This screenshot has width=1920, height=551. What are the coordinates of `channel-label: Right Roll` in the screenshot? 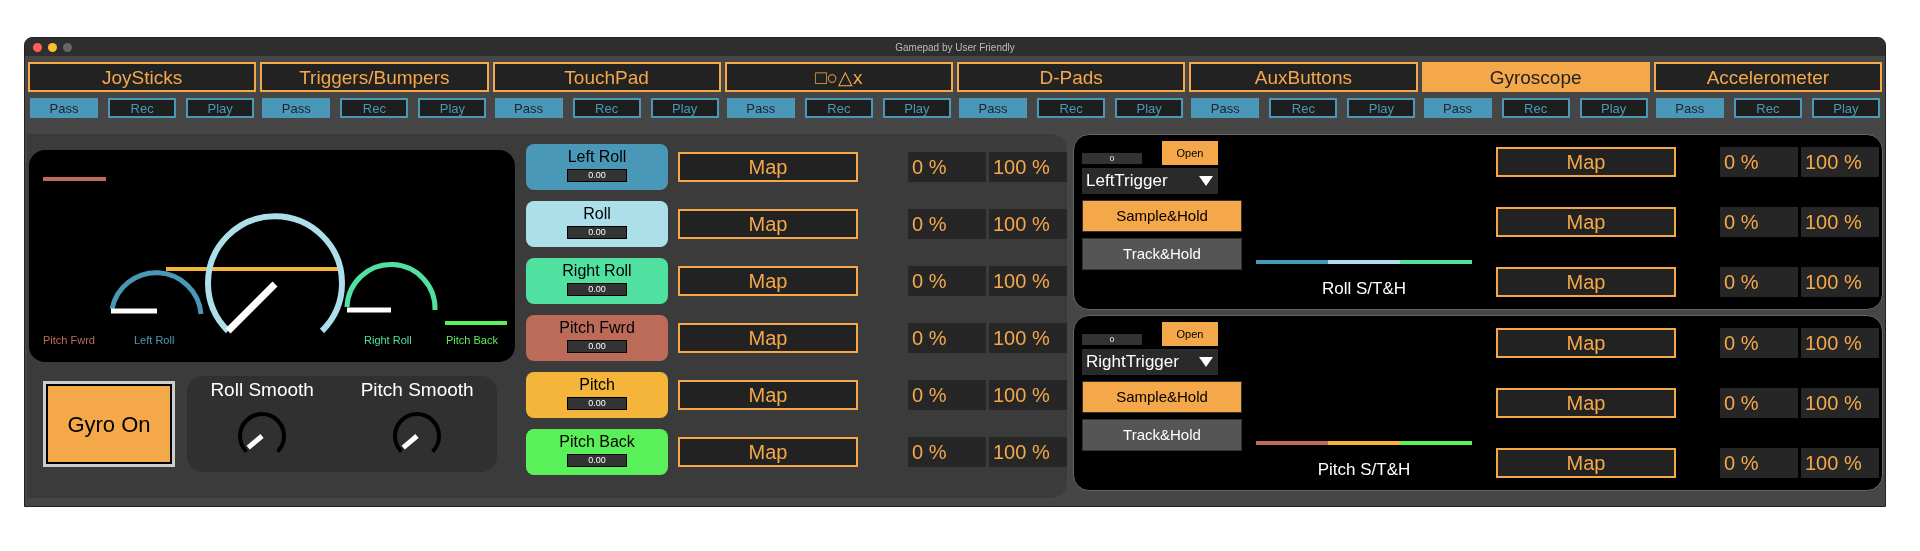 It's located at (597, 271).